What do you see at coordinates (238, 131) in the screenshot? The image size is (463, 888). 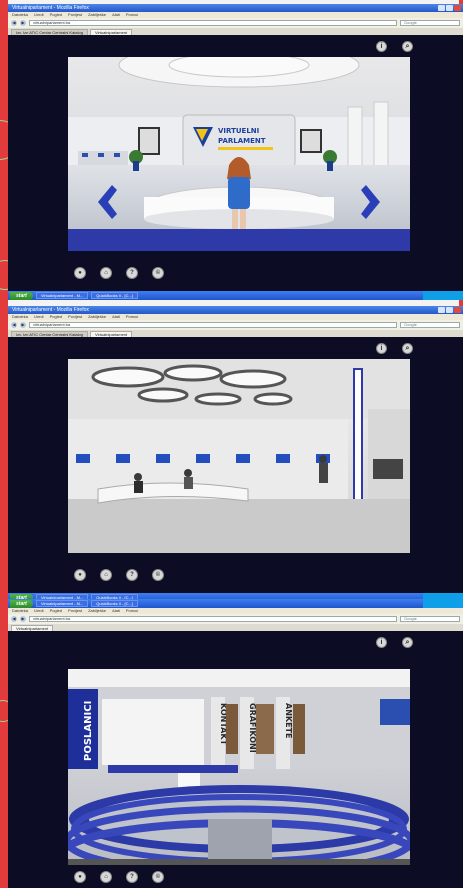 I see `sign-line1: VIRTUELNI` at bounding box center [238, 131].